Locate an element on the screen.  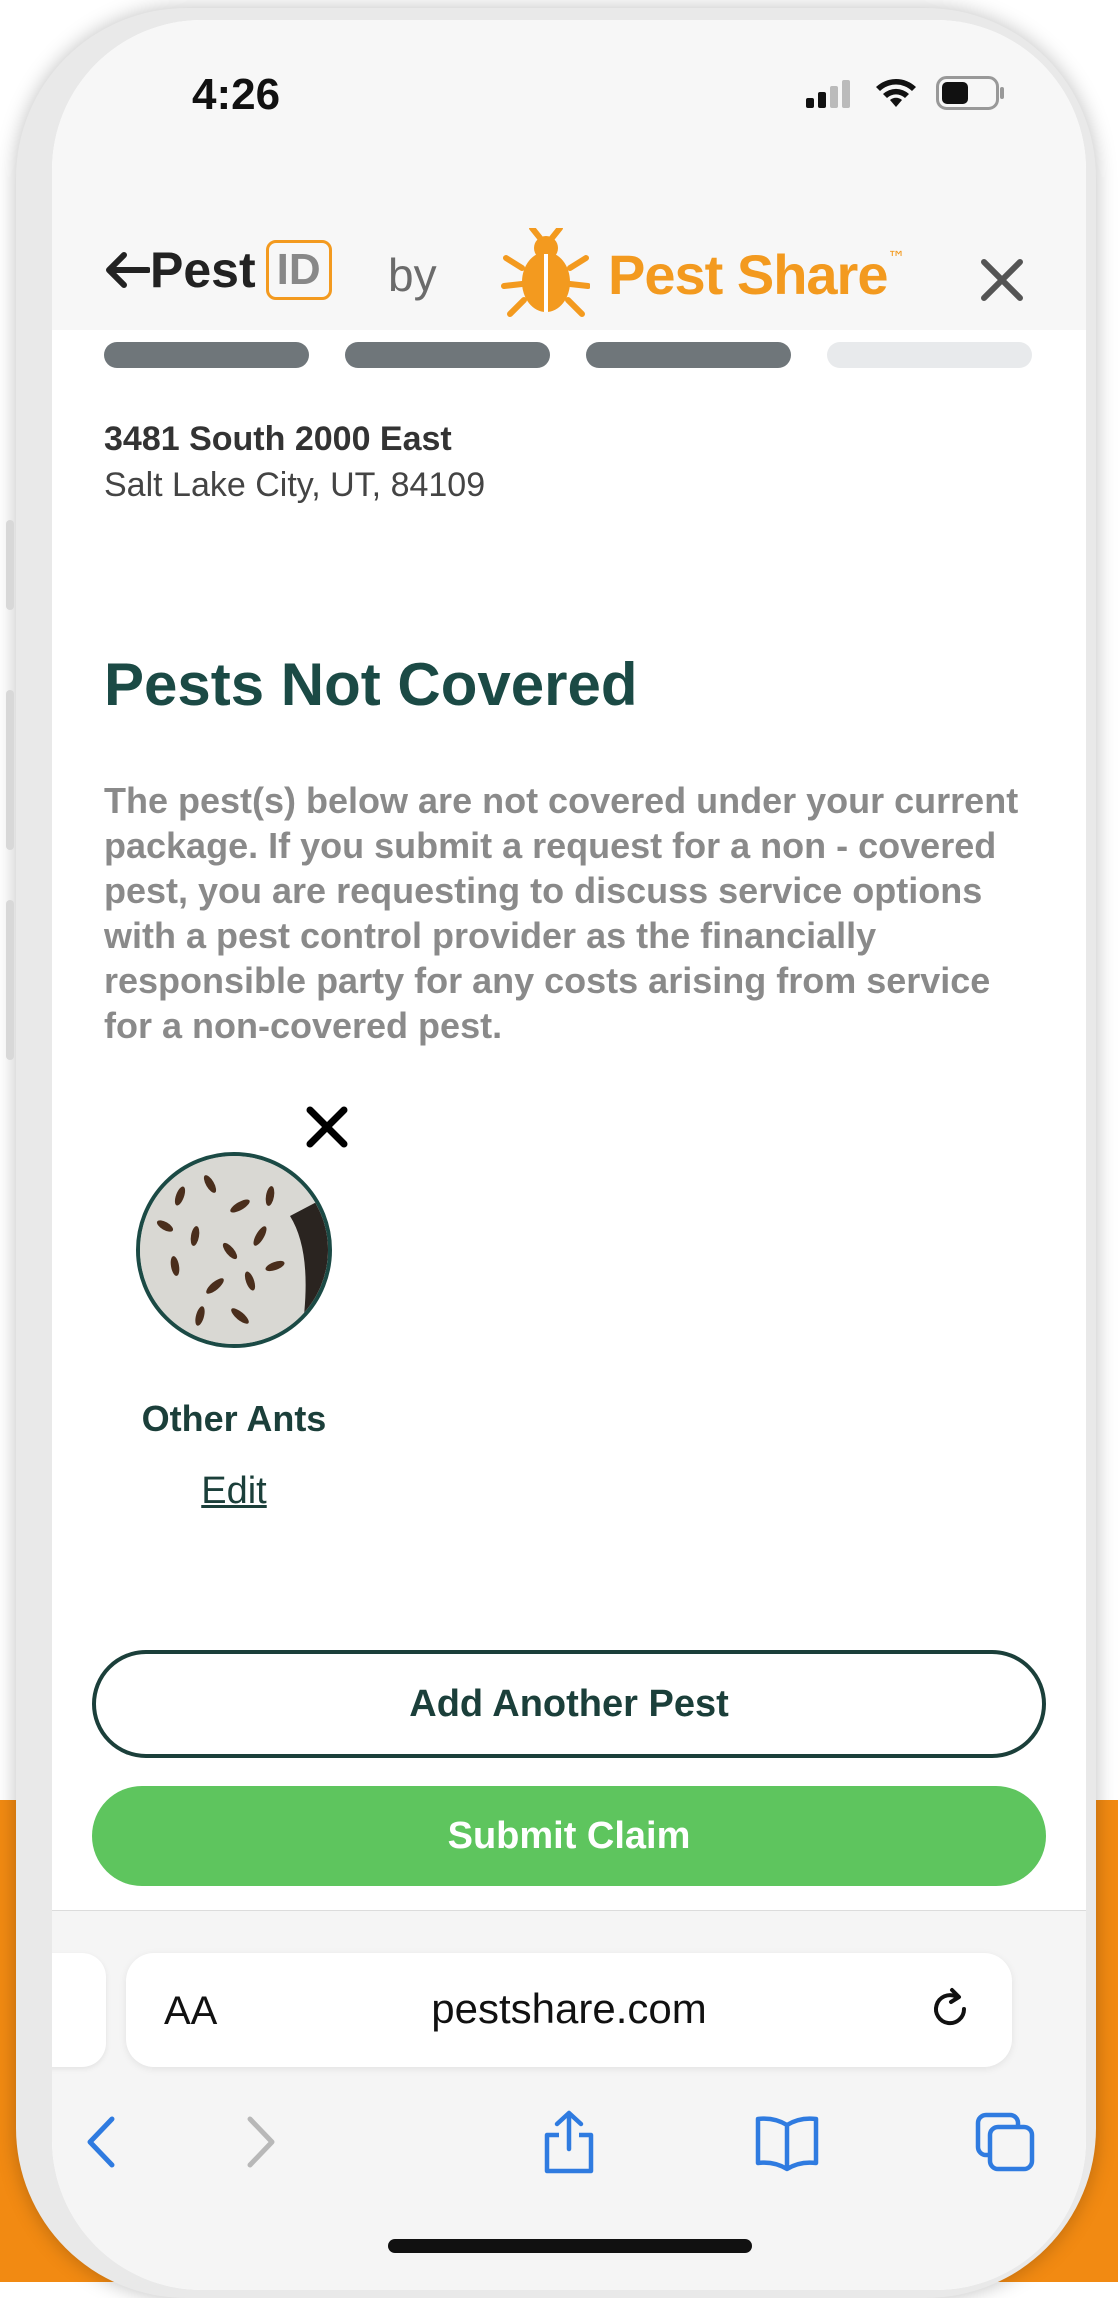
ants-image is located at coordinates (234, 1250).